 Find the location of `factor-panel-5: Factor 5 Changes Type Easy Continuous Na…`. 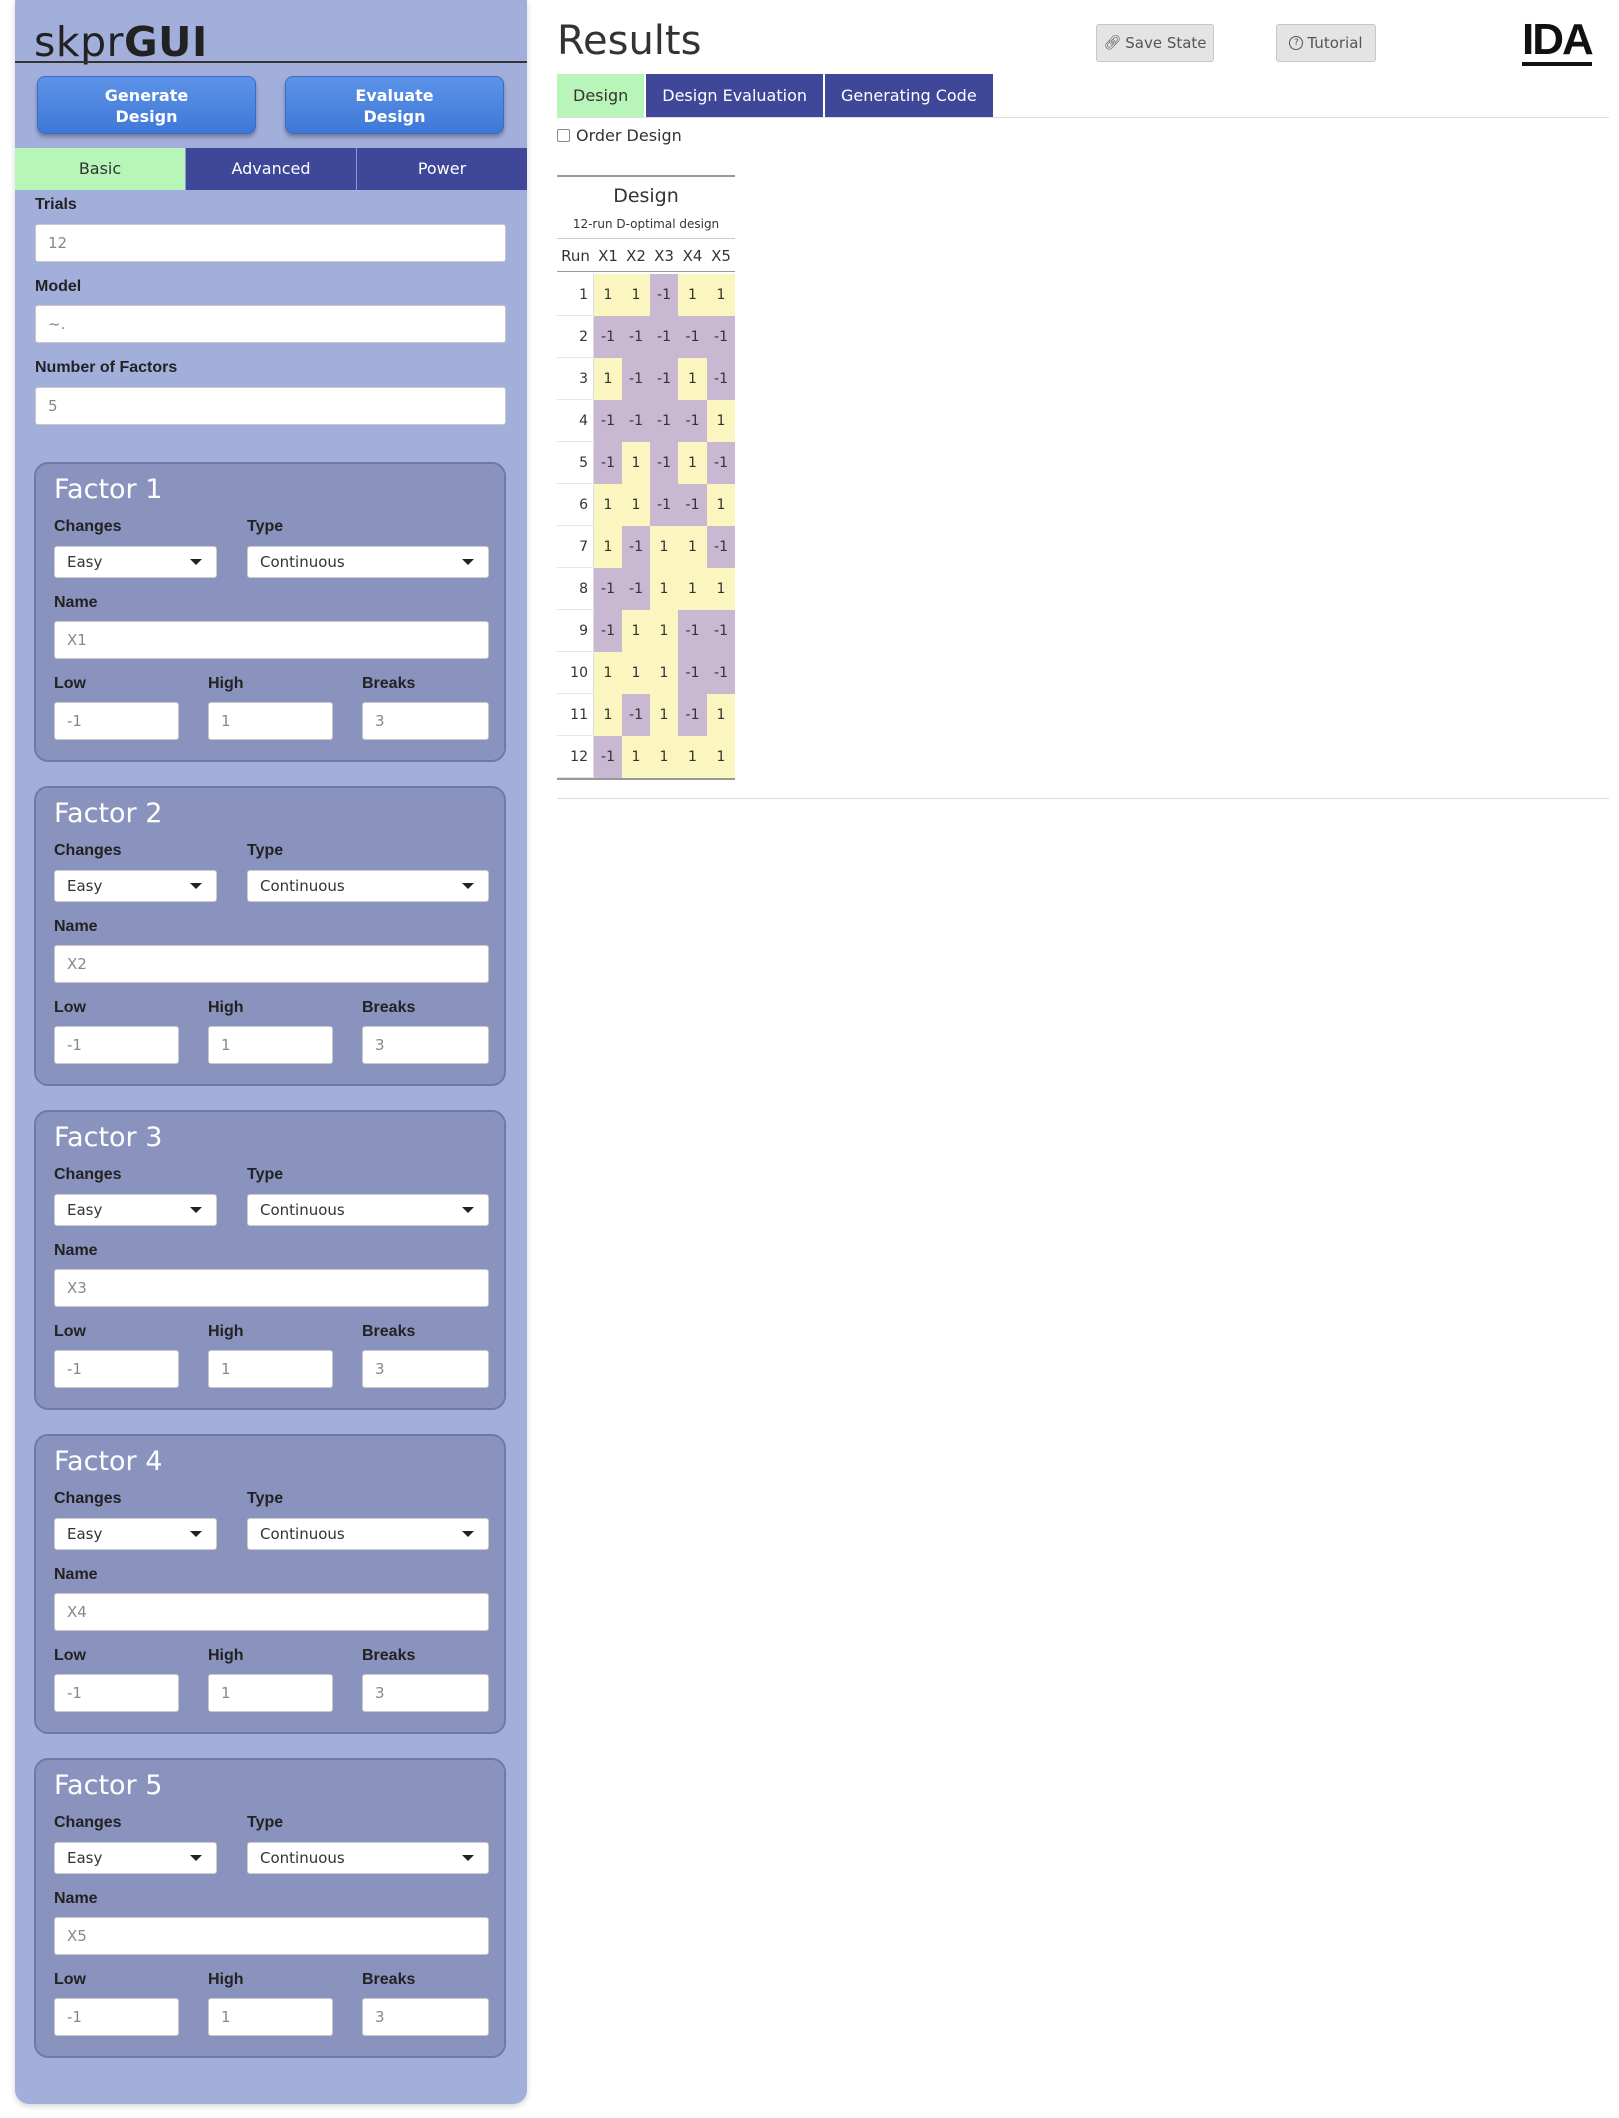

factor-panel-5: Factor 5 Changes Type Easy Continuous Na… is located at coordinates (270, 1908).